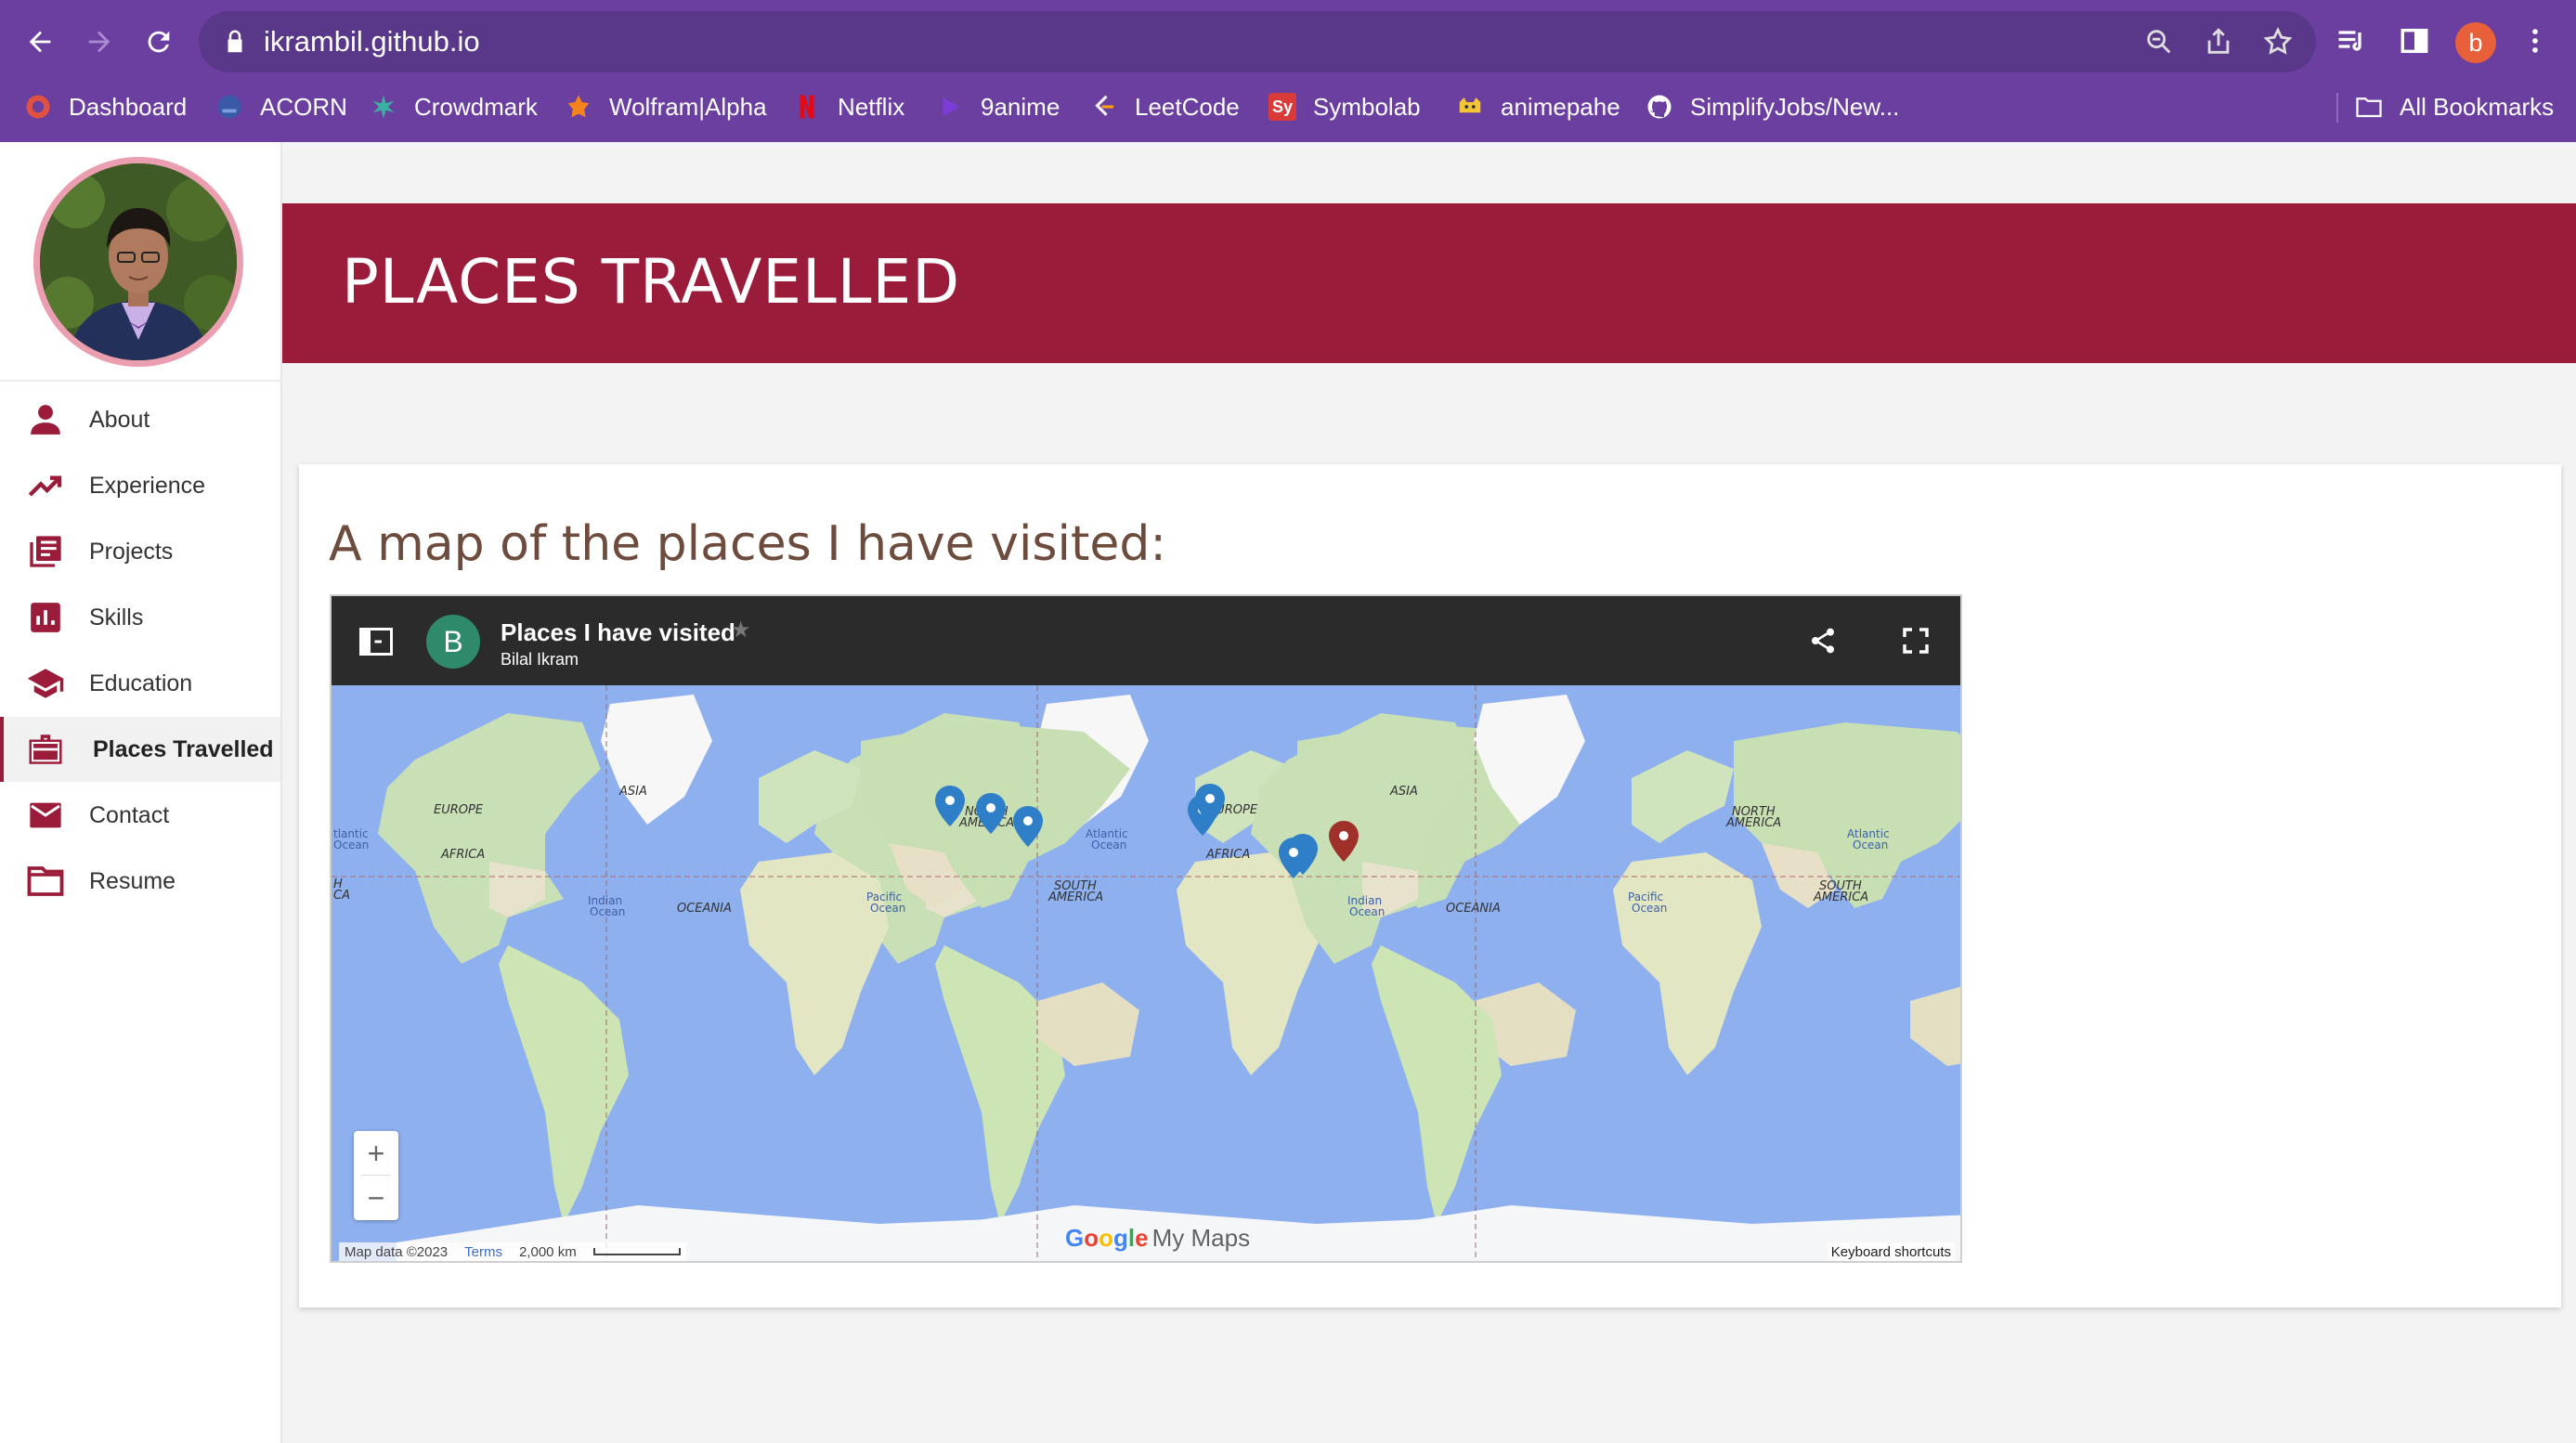 The width and height of the screenshot is (2576, 1443). What do you see at coordinates (1228, 855) in the screenshot?
I see `map-label-africa-2: AFRICA` at bounding box center [1228, 855].